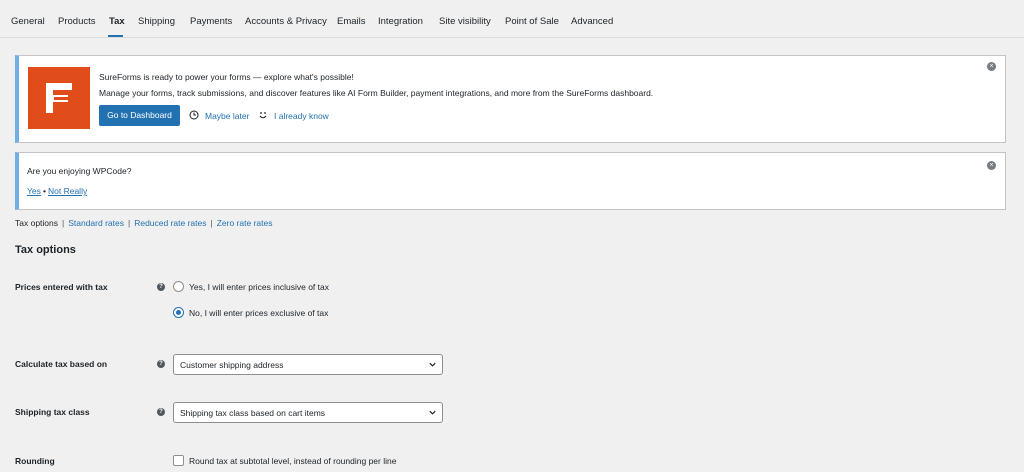  What do you see at coordinates (991, 66) in the screenshot?
I see `dismiss-sureforms-notice-icon: ×` at bounding box center [991, 66].